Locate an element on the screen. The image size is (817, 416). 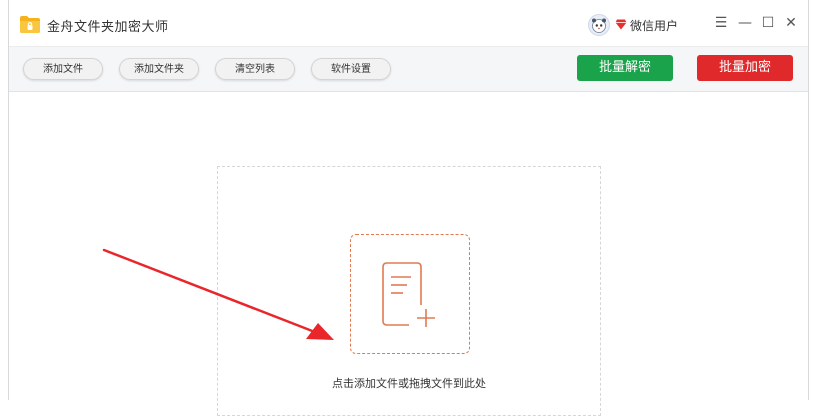
batch-decrypt-button: 批量解密 is located at coordinates (625, 68).